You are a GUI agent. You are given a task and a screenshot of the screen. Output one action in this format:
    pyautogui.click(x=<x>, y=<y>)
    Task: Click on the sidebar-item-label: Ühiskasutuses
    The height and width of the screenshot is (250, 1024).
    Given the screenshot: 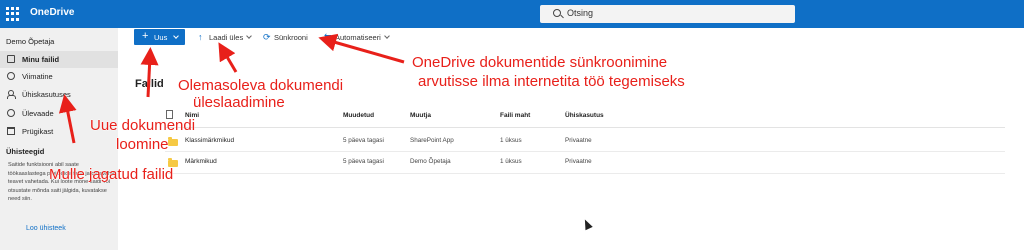 What is the action you would take?
    pyautogui.click(x=46, y=94)
    